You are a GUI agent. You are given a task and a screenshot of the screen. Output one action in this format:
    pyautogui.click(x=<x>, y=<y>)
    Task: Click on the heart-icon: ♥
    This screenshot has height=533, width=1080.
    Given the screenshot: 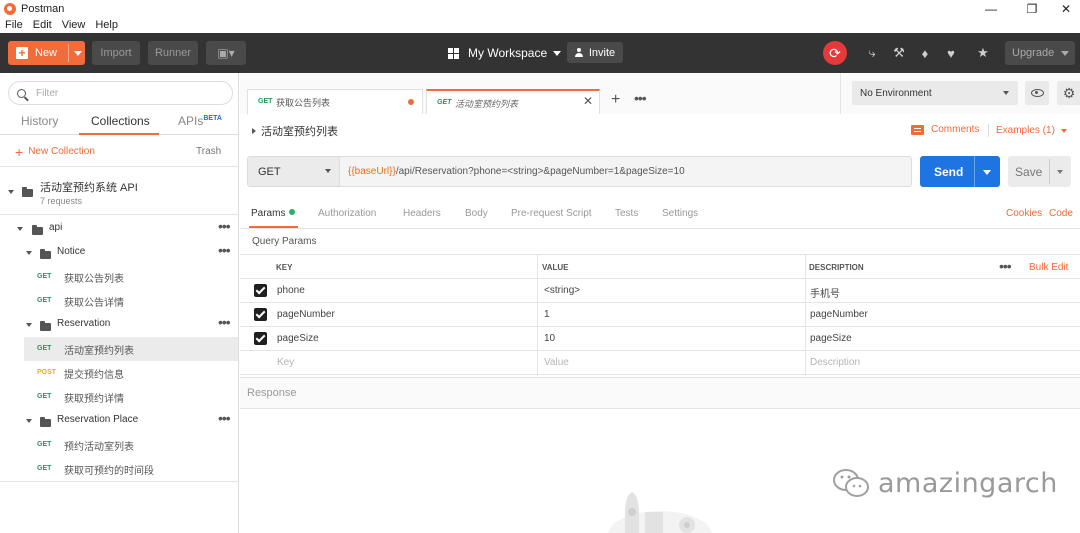 What is the action you would take?
    pyautogui.click(x=951, y=53)
    